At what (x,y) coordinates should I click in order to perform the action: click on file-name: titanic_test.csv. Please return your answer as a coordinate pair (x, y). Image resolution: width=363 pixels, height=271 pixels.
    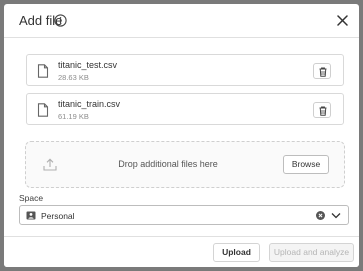
    Looking at the image, I should click on (88, 65).